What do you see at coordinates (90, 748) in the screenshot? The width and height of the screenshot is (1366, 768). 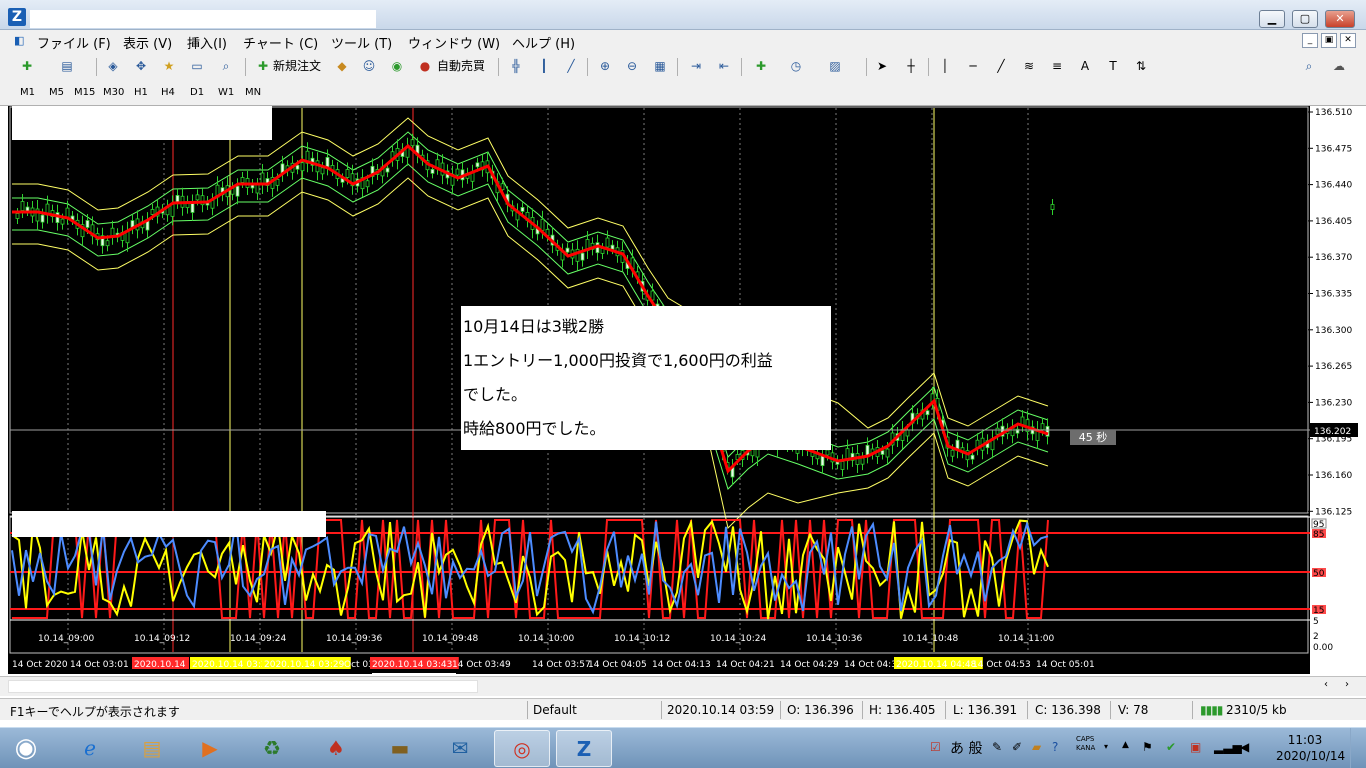 I see `internet-explorer-icon: ℯ` at bounding box center [90, 748].